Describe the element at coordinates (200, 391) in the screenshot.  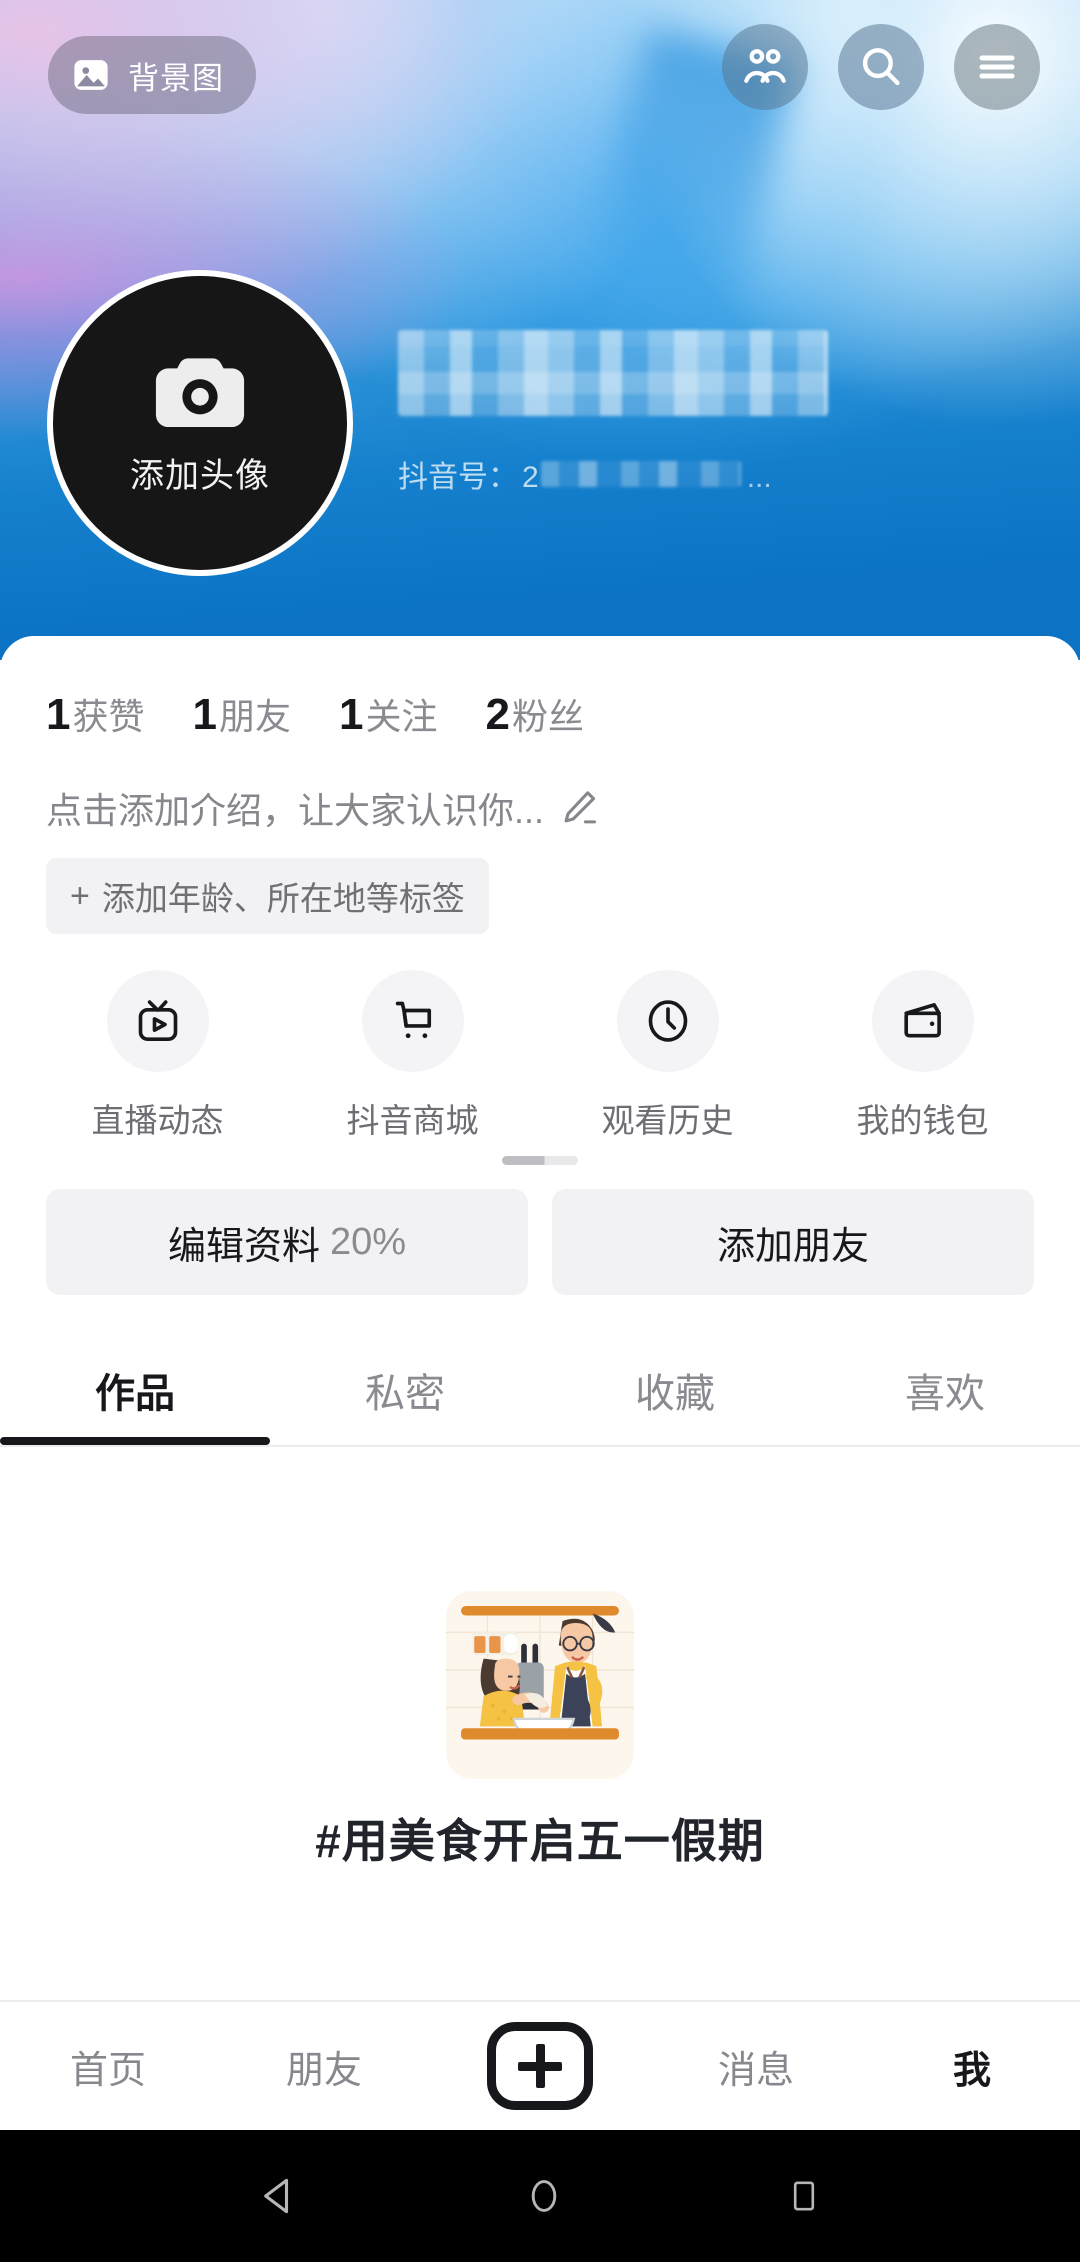
I see `camera-icon` at that location.